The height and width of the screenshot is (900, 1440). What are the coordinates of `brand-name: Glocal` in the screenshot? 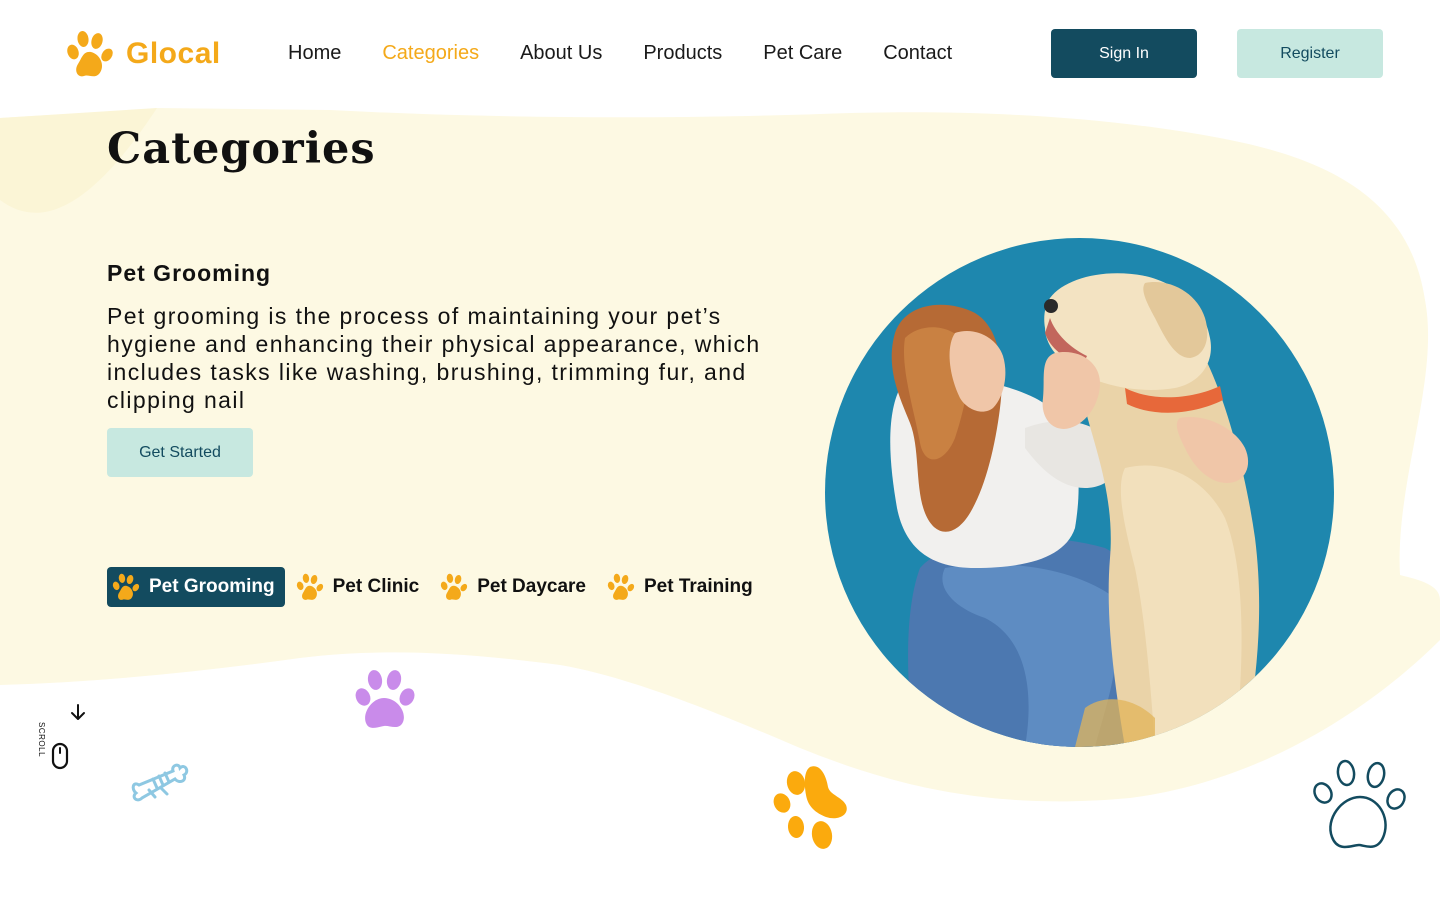 It's located at (173, 53).